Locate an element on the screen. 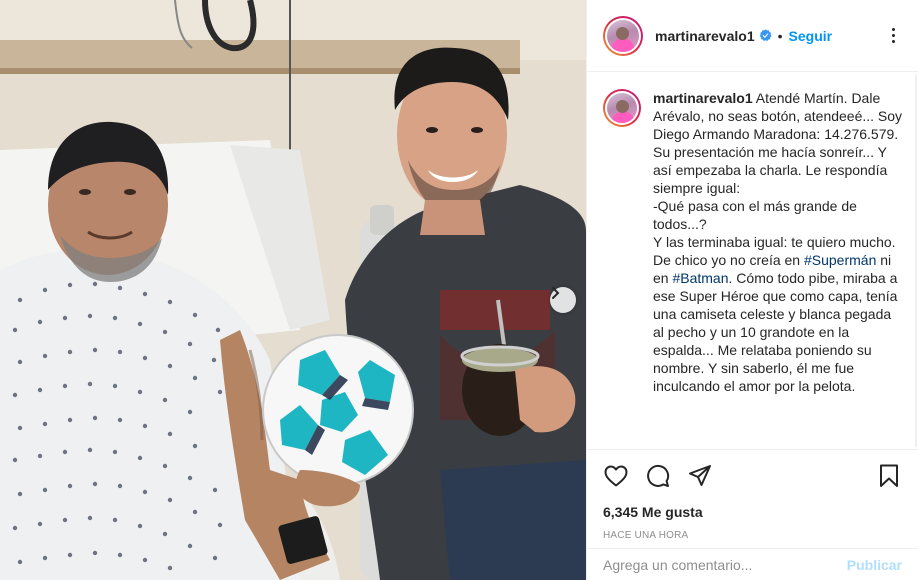  save-button is located at coordinates (889, 476).